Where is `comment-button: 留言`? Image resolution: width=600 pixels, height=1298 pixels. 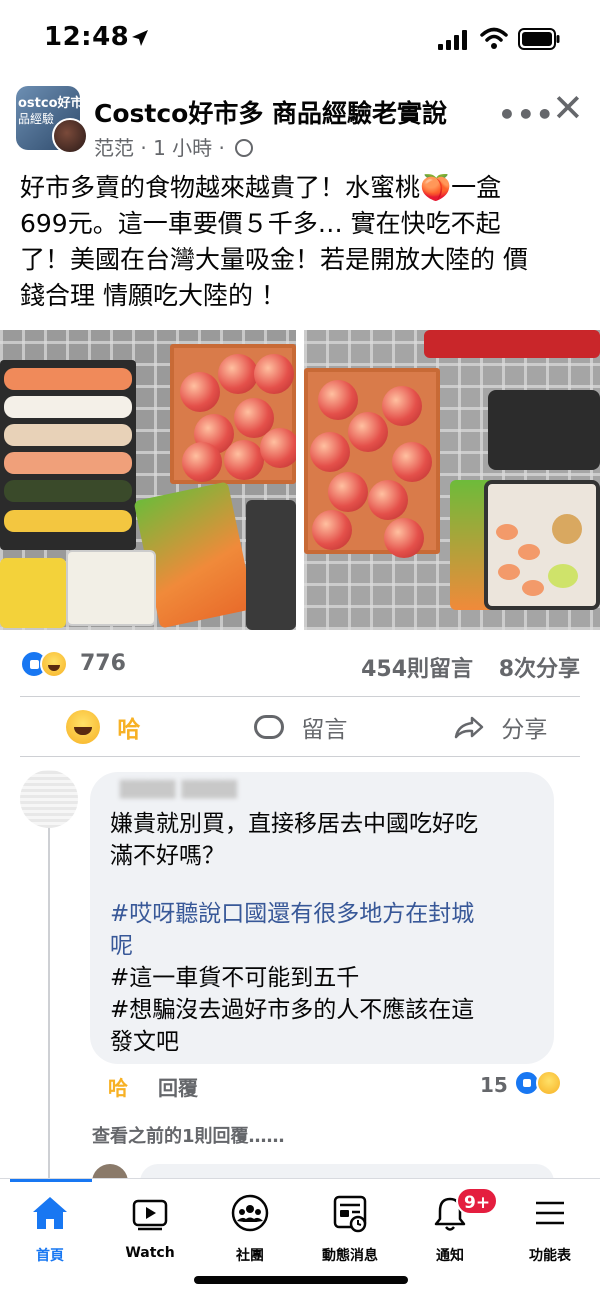 comment-button: 留言 is located at coordinates (300, 730).